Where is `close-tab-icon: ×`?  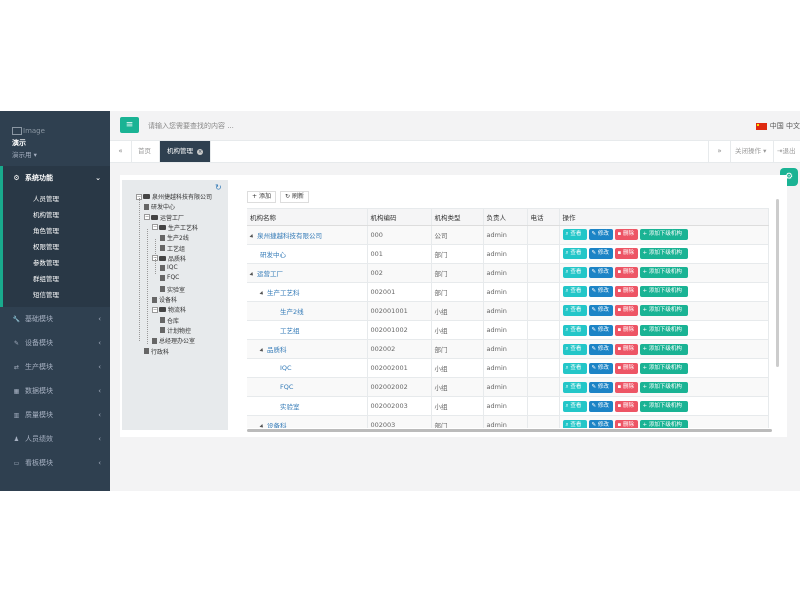 close-tab-icon: × is located at coordinates (200, 152).